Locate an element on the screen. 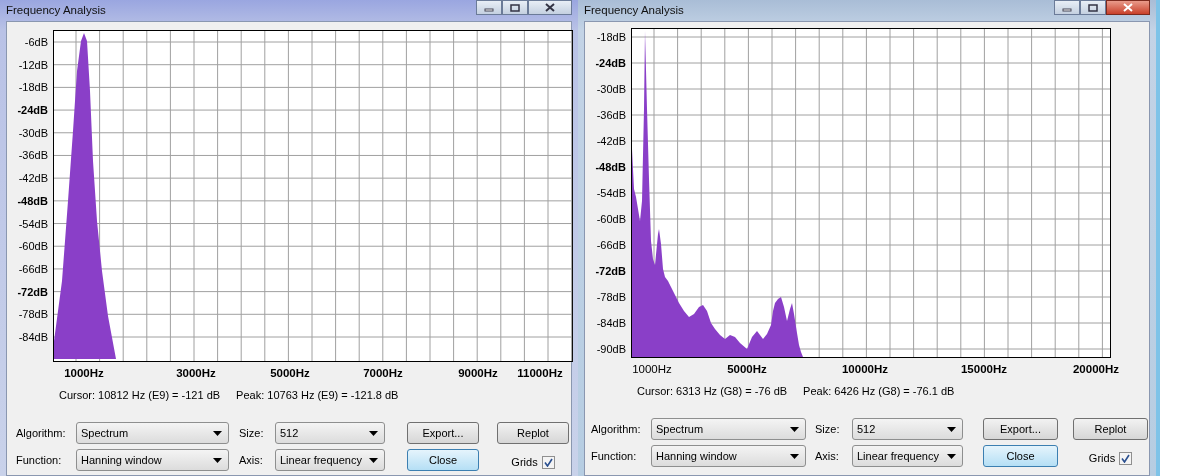 The width and height of the screenshot is (1200, 476). peak-readout: Peak: 10763 Hz (E9) = -121.8 dB is located at coordinates (317, 395).